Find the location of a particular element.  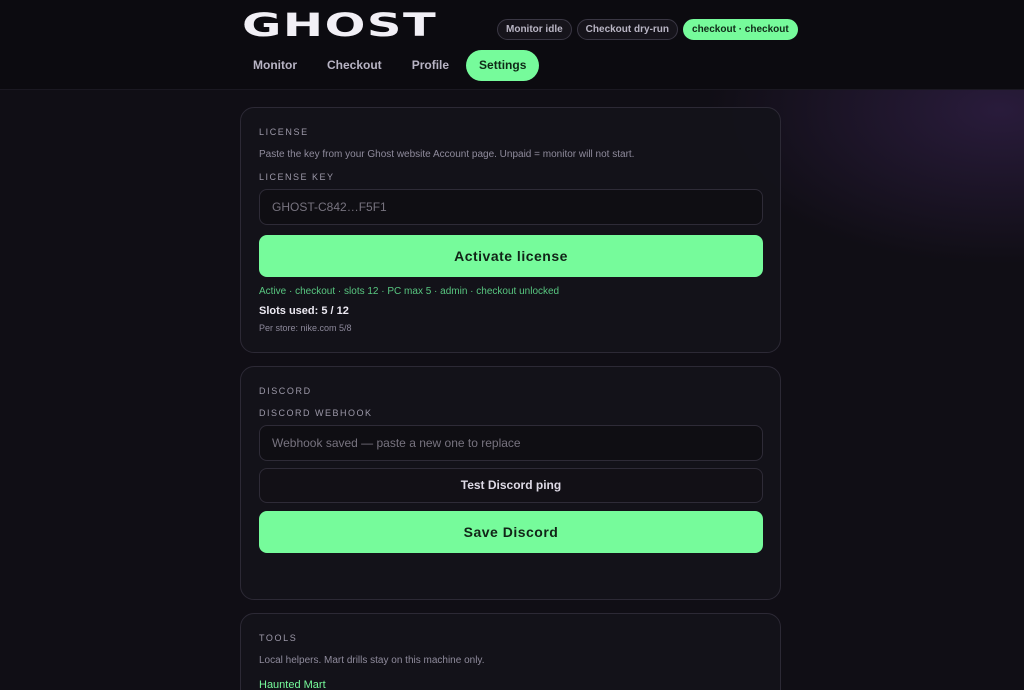

tab-monitor: Monitor is located at coordinates (275, 65).